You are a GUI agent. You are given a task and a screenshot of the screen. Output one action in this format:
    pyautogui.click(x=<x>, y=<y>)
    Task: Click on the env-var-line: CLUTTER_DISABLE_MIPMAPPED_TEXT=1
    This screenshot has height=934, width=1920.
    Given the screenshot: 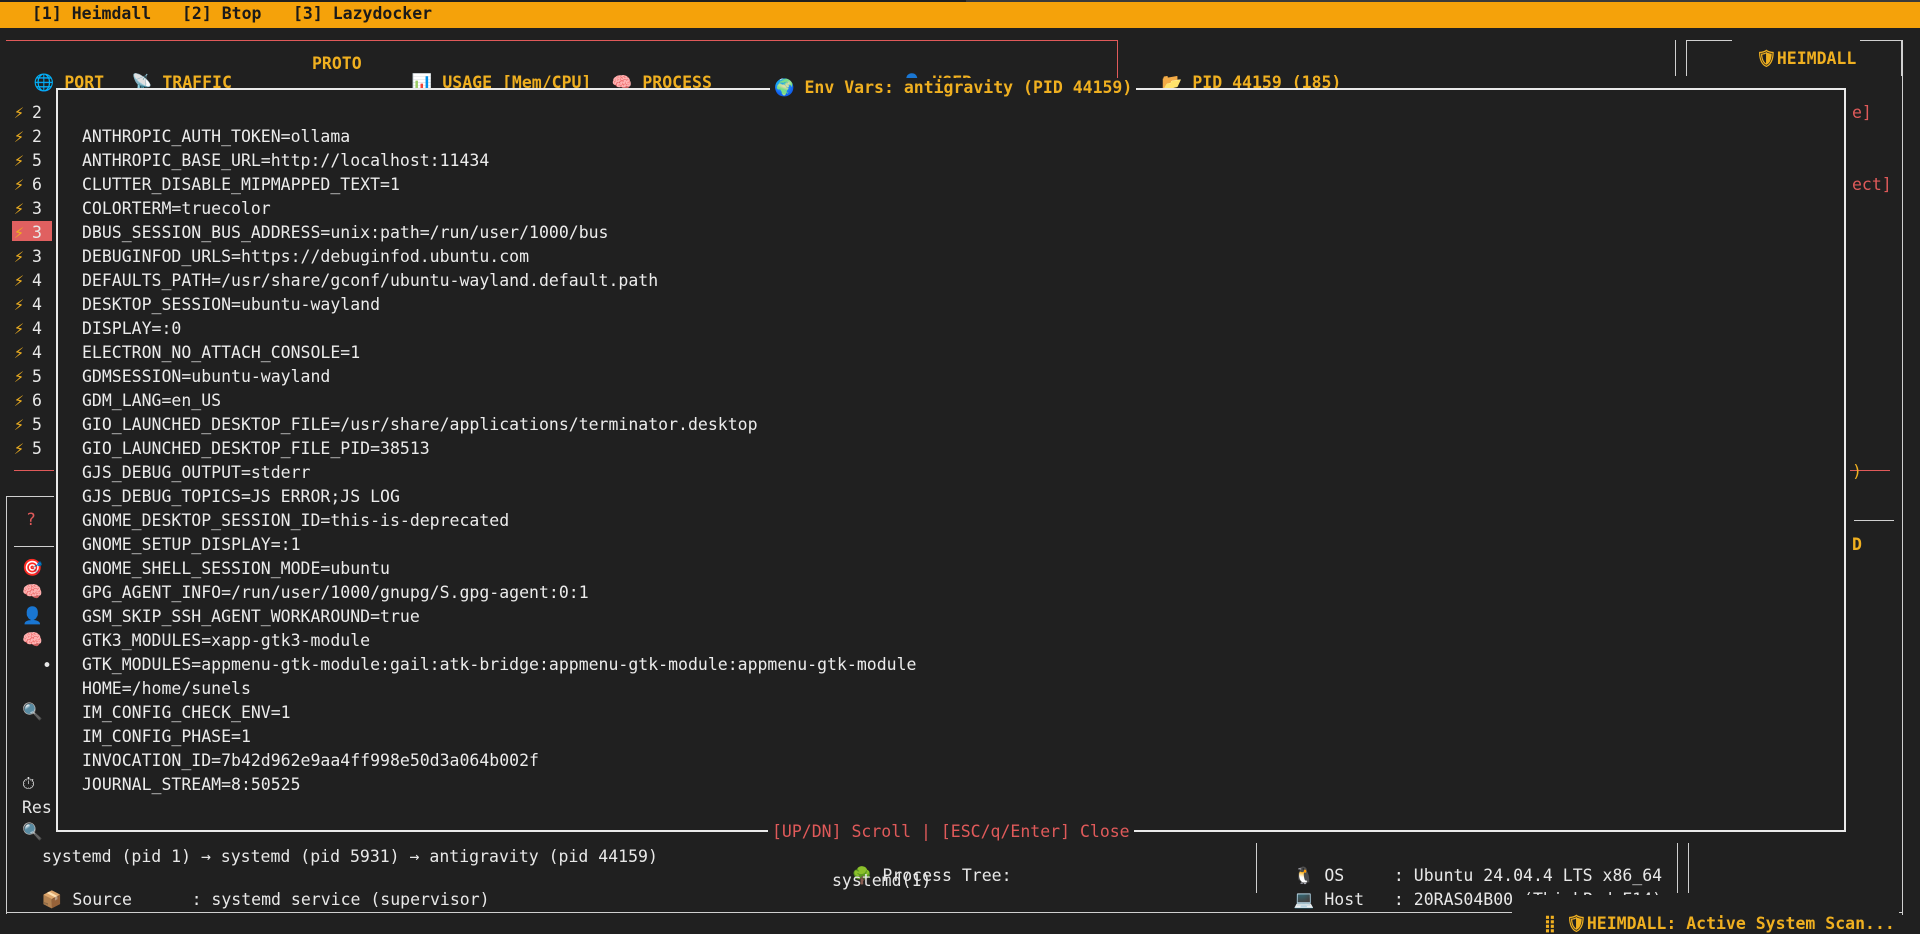 What is the action you would take?
    pyautogui.click(x=241, y=184)
    